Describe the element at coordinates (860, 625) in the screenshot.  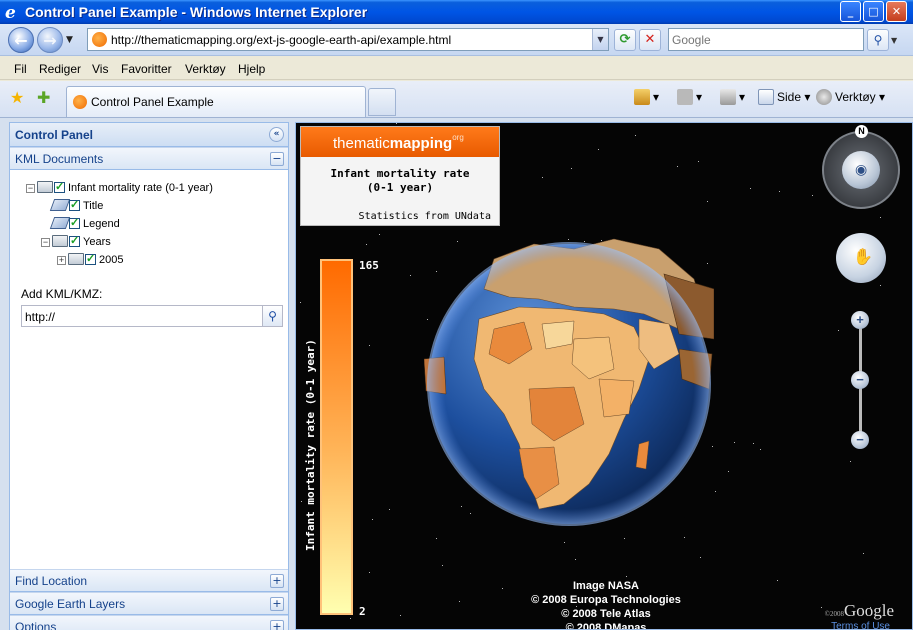
I see `terms-of-use-link: Terms of Use` at that location.